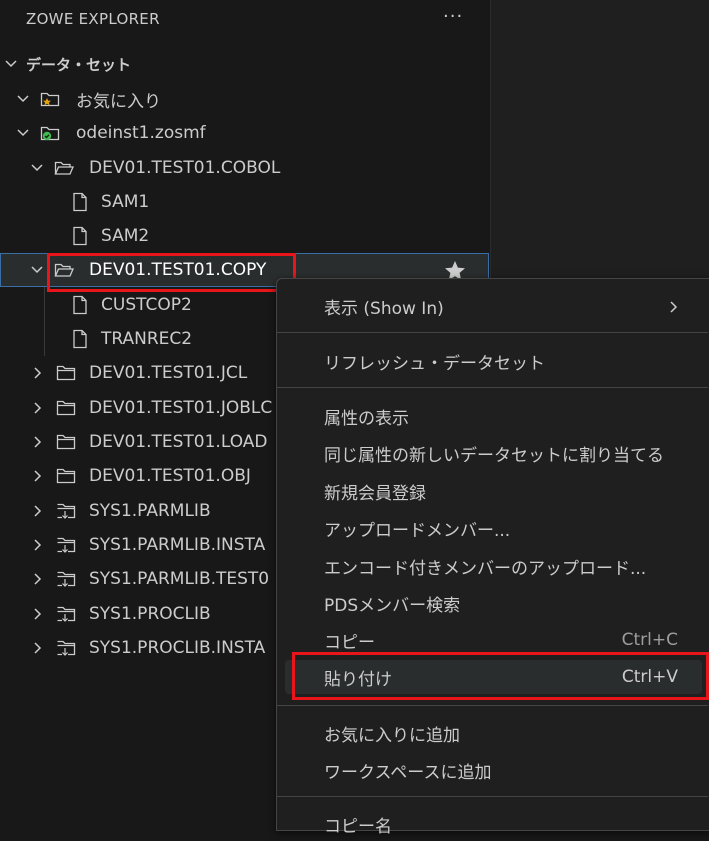 The width and height of the screenshot is (709, 841). What do you see at coordinates (118, 101) in the screenshot?
I see `tree-item-label: お気に入り` at bounding box center [118, 101].